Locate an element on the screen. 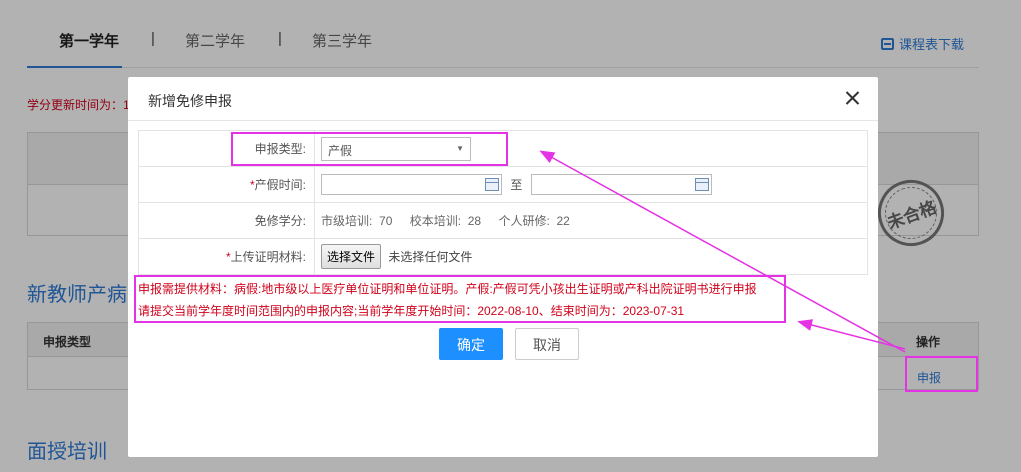 This screenshot has height=472, width=1021. arrow-to-notes is located at coordinates (851, 334).